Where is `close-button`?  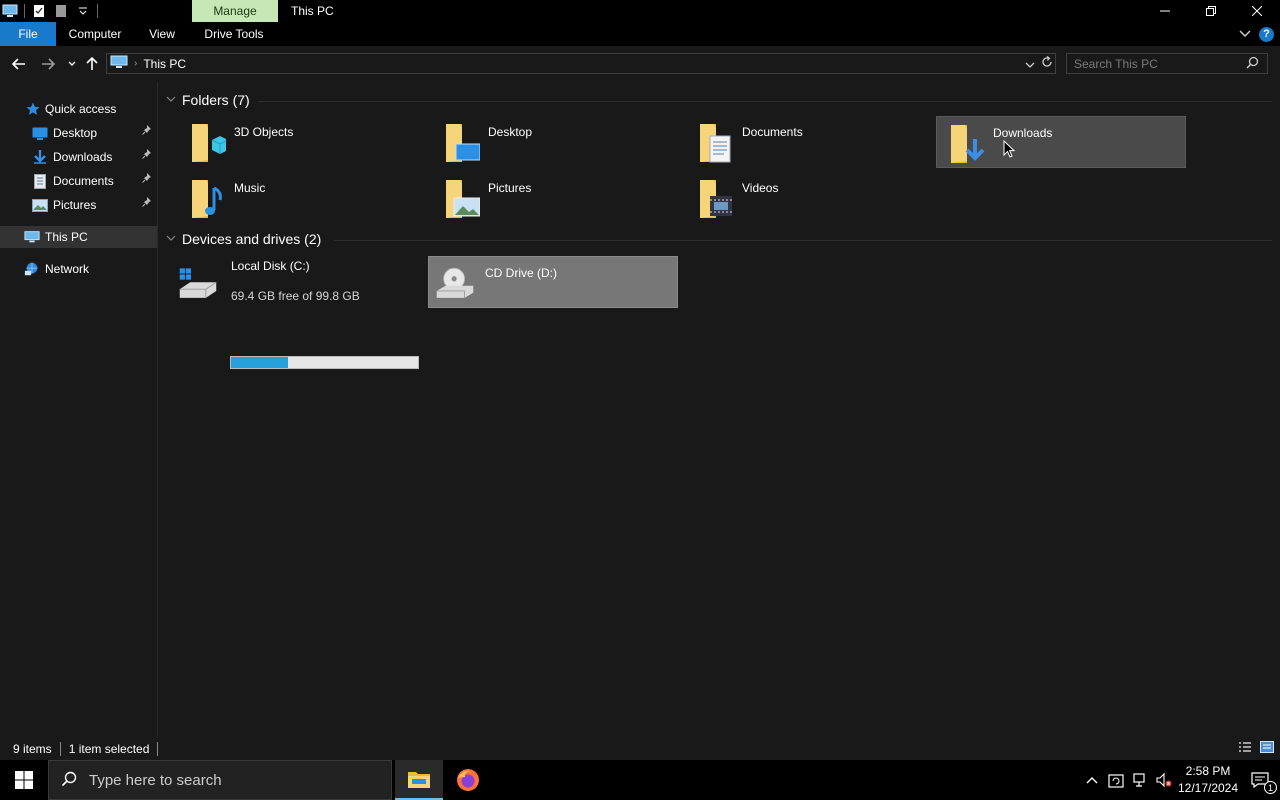 close-button is located at coordinates (1257, 11).